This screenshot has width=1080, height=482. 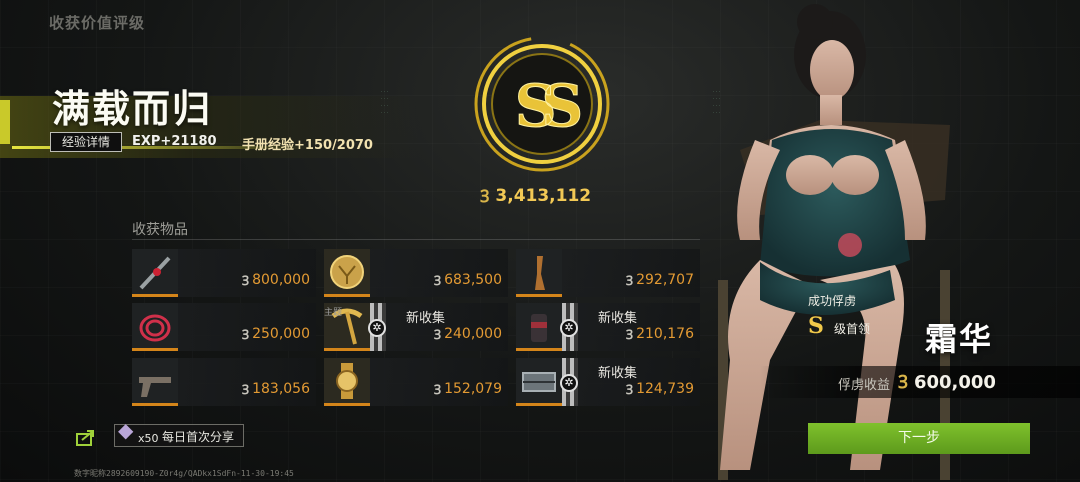 What do you see at coordinates (543, 195) in the screenshot?
I see `total-value-number: 3,413,112` at bounding box center [543, 195].